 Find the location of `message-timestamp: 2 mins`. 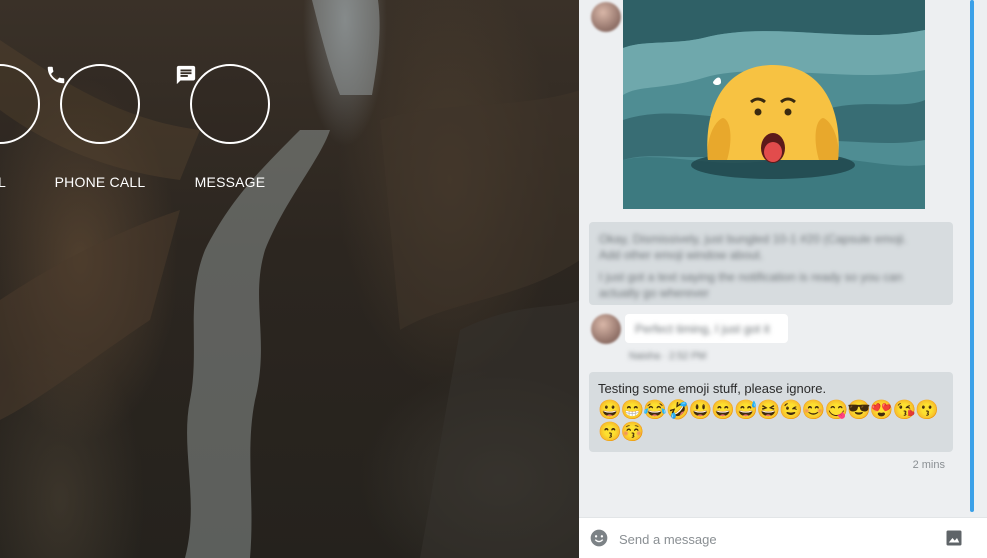

message-timestamp: 2 mins is located at coordinates (928, 465).